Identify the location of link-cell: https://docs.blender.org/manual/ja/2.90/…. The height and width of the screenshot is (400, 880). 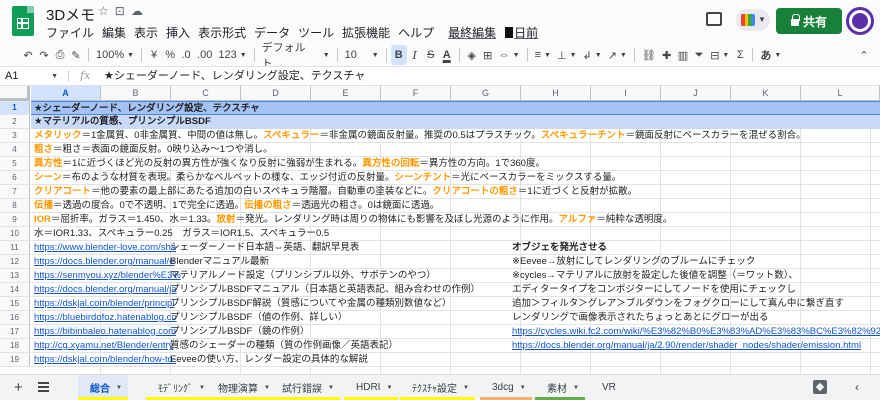
(694, 346).